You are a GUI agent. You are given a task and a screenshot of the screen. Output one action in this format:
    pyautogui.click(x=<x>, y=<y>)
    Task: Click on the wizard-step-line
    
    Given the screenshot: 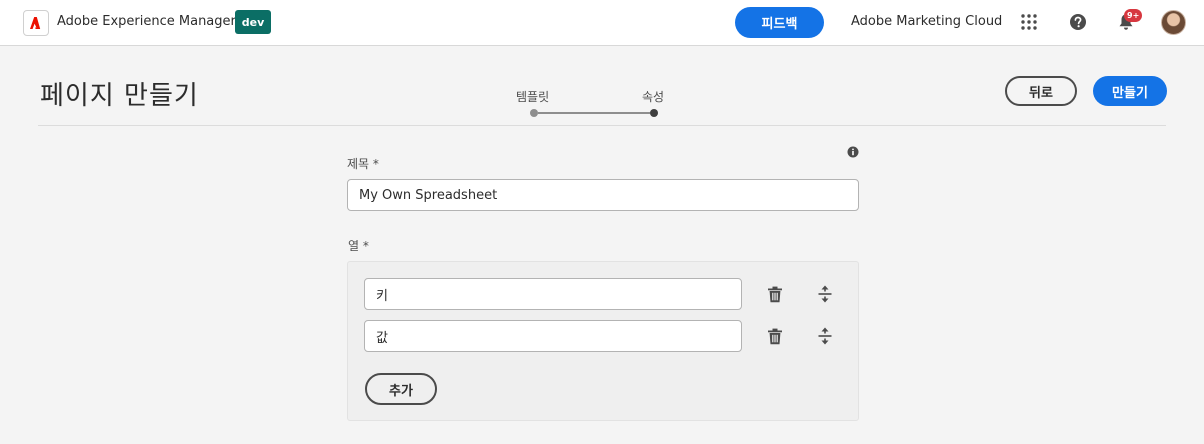 What is the action you would take?
    pyautogui.click(x=594, y=113)
    